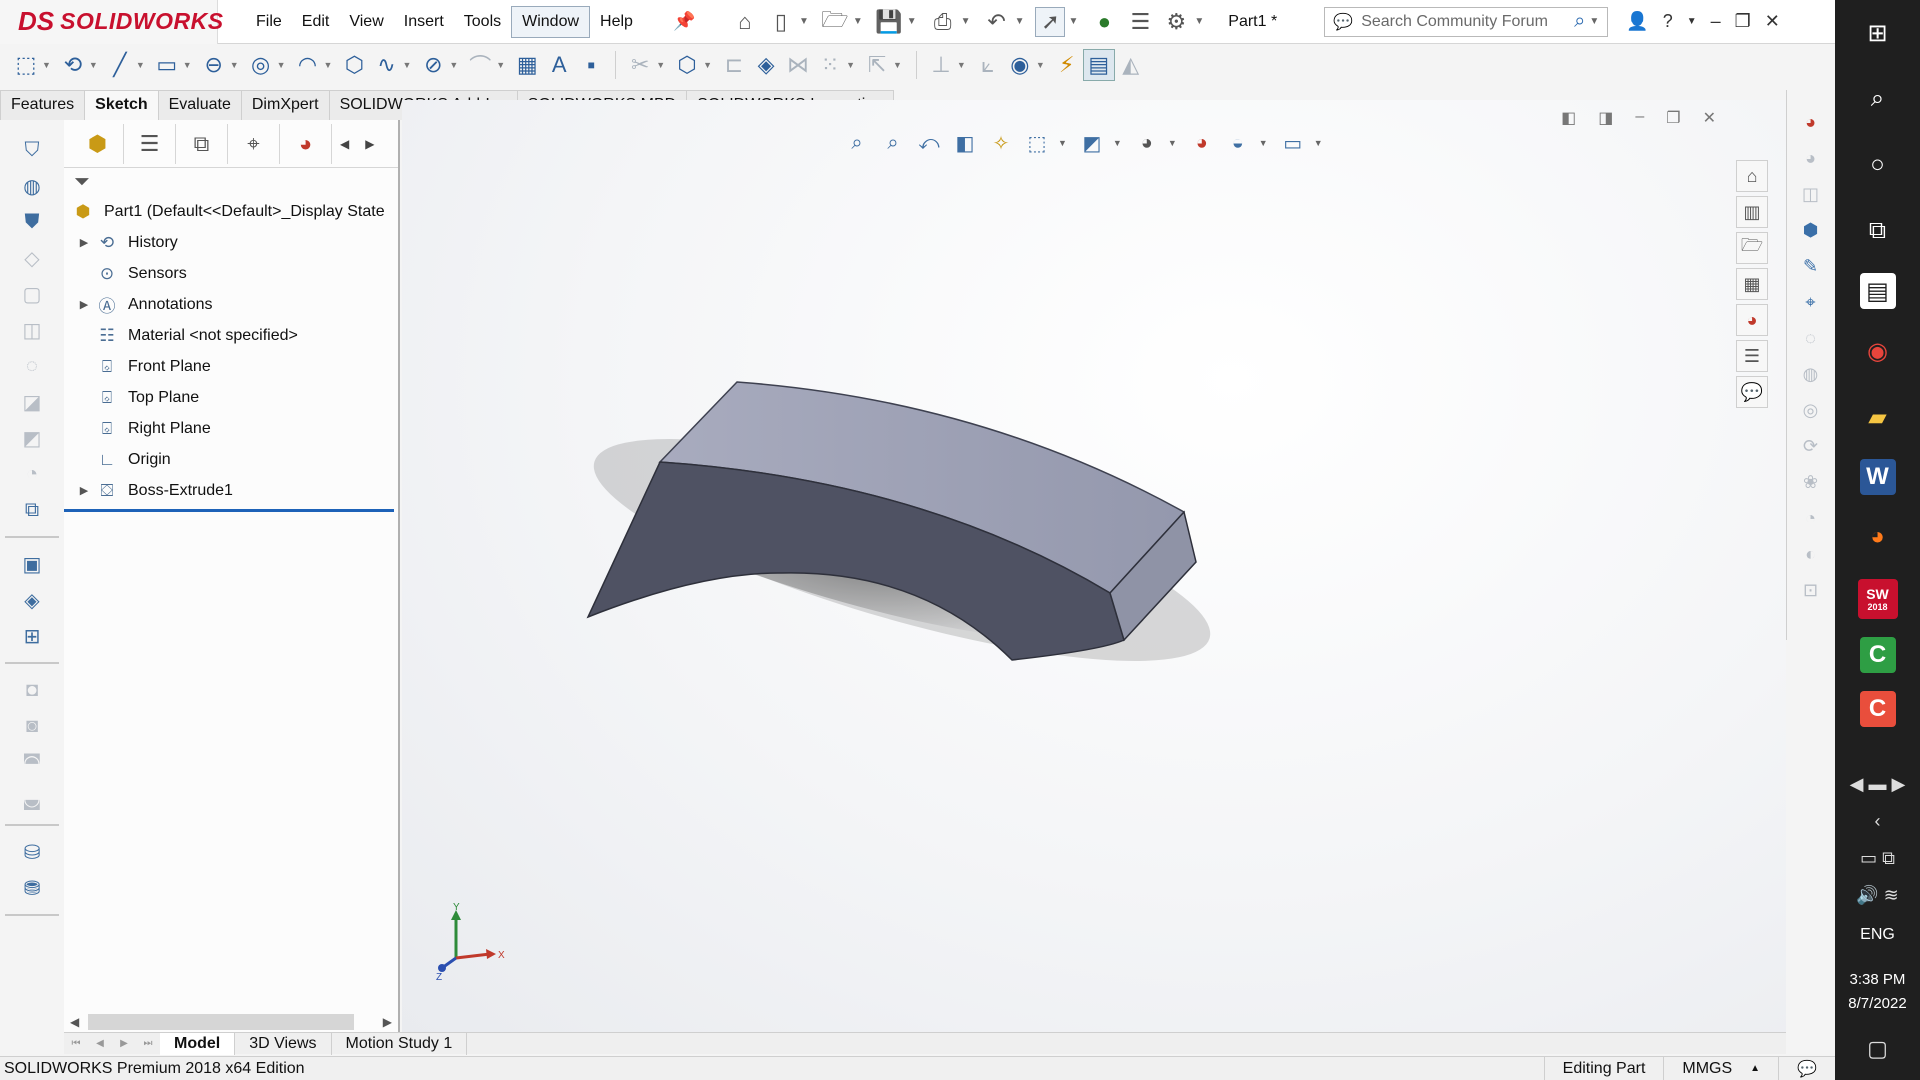 The image size is (1920, 1080). What do you see at coordinates (231, 428) in the screenshot?
I see `tree-item-right-plane: ⌺ Right Plane` at bounding box center [231, 428].